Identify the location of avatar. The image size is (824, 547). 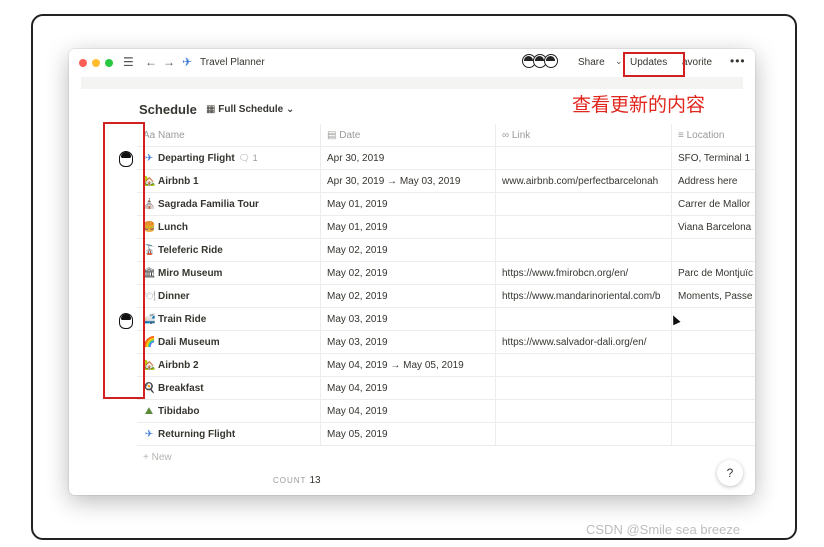
(551, 61).